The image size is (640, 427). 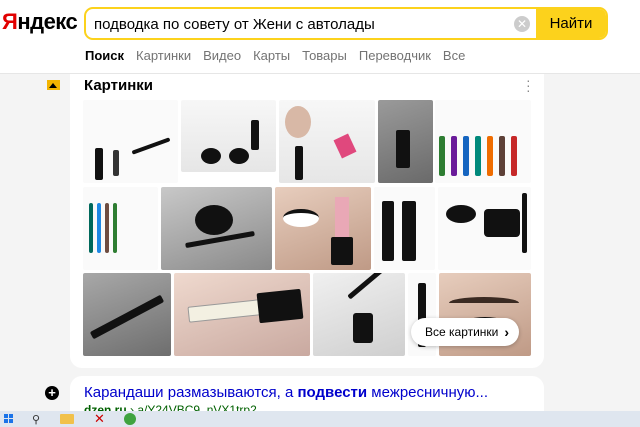 What do you see at coordinates (36, 419) in the screenshot?
I see `taskbar-search-icon: ⚲` at bounding box center [36, 419].